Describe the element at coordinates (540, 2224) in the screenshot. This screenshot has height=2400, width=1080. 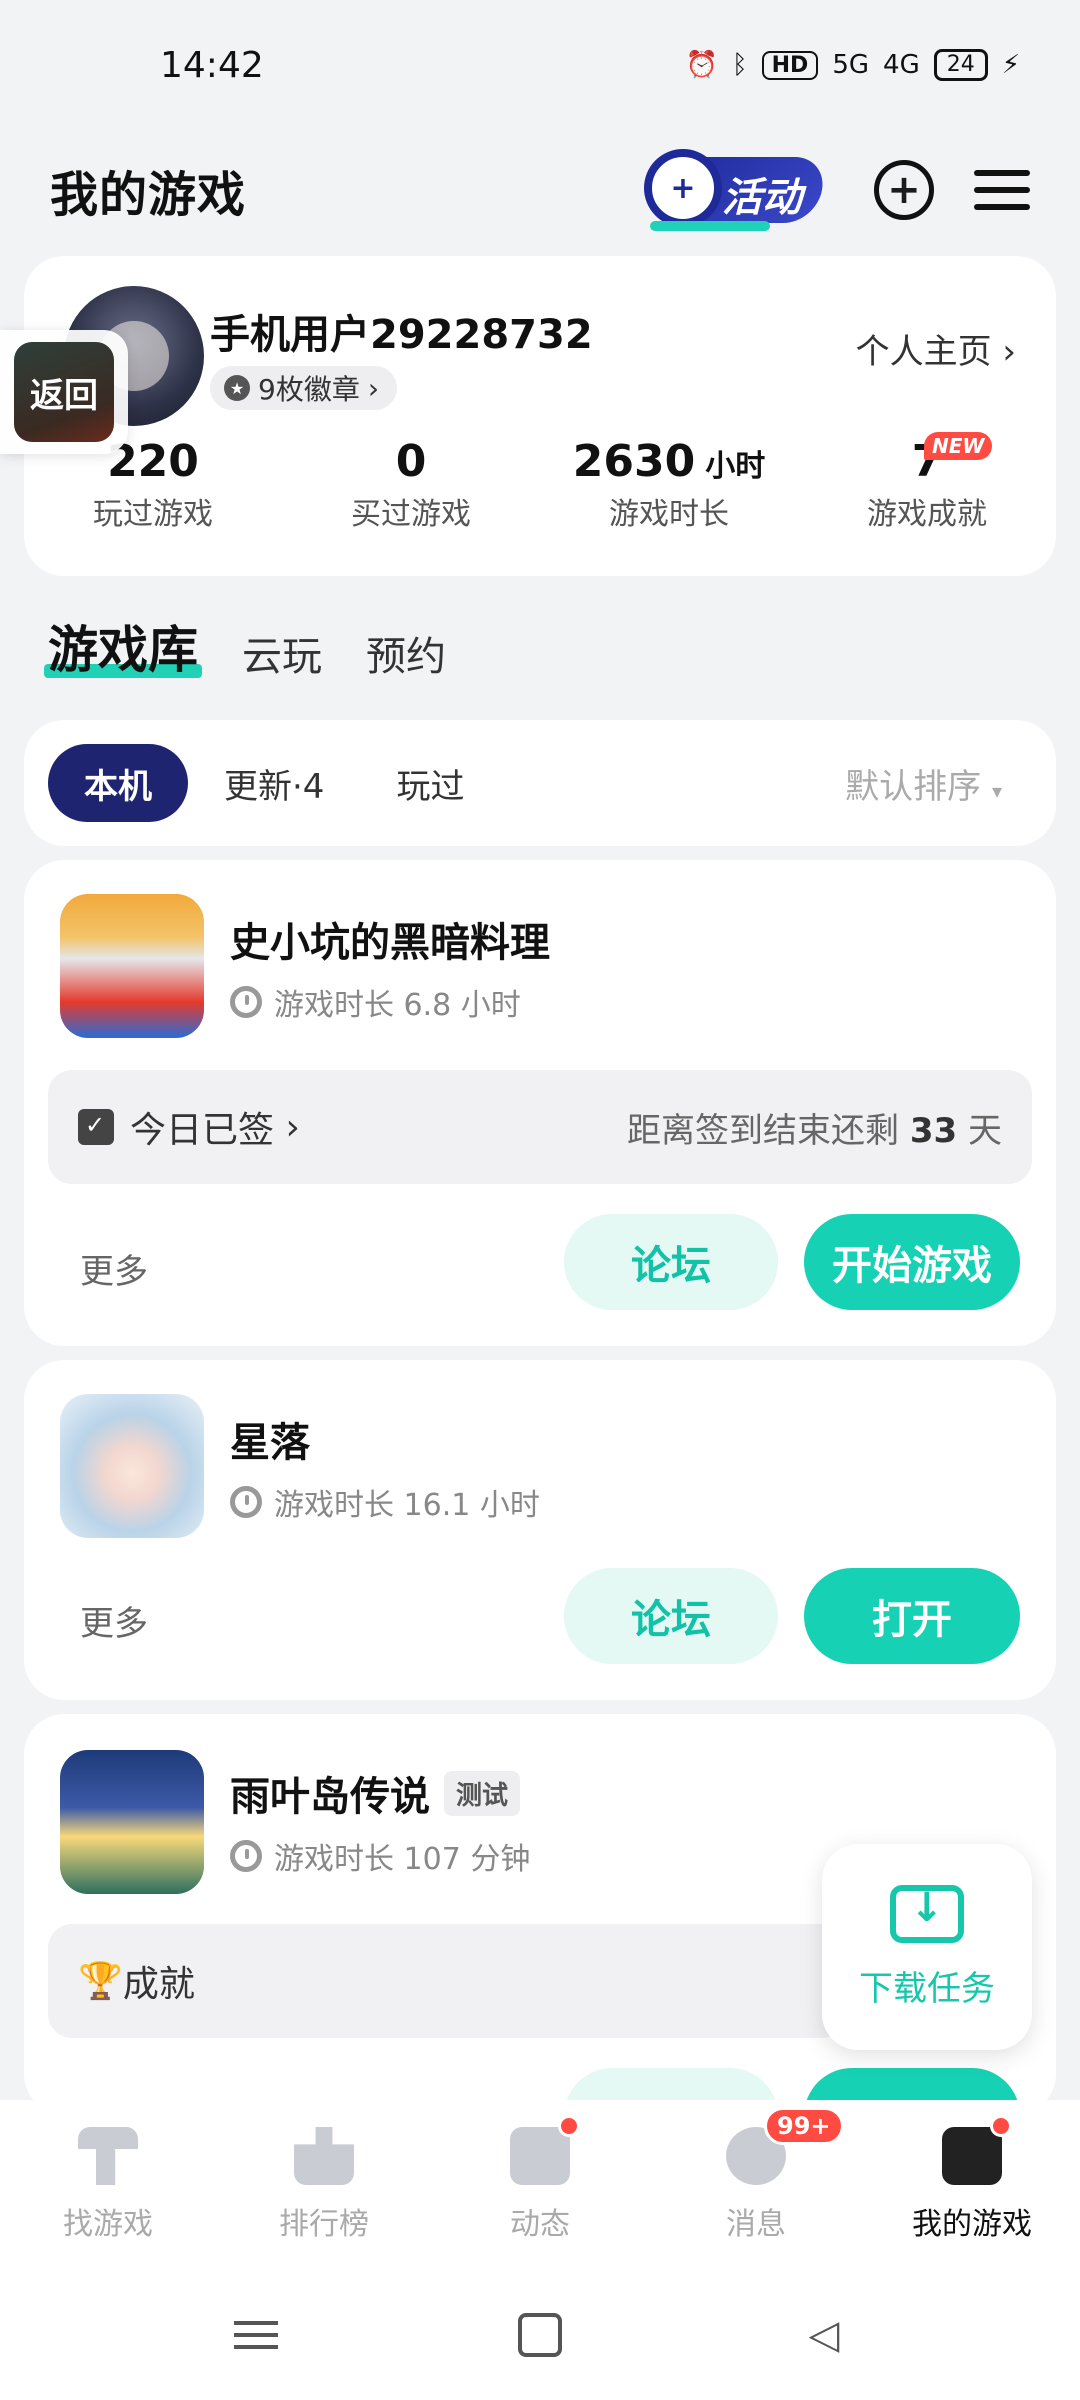
I see `tab-label: 动态` at that location.